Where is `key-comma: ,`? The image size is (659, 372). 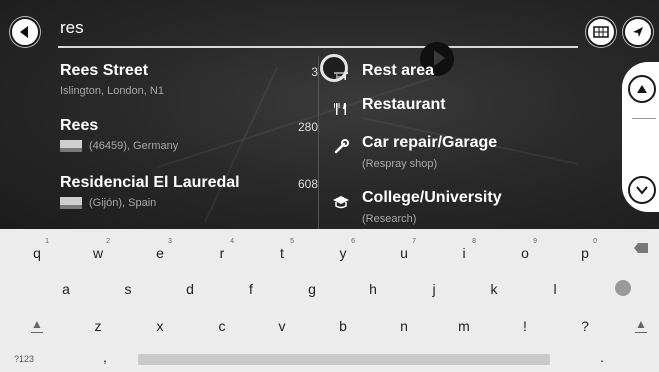 key-comma: , is located at coordinates (105, 357).